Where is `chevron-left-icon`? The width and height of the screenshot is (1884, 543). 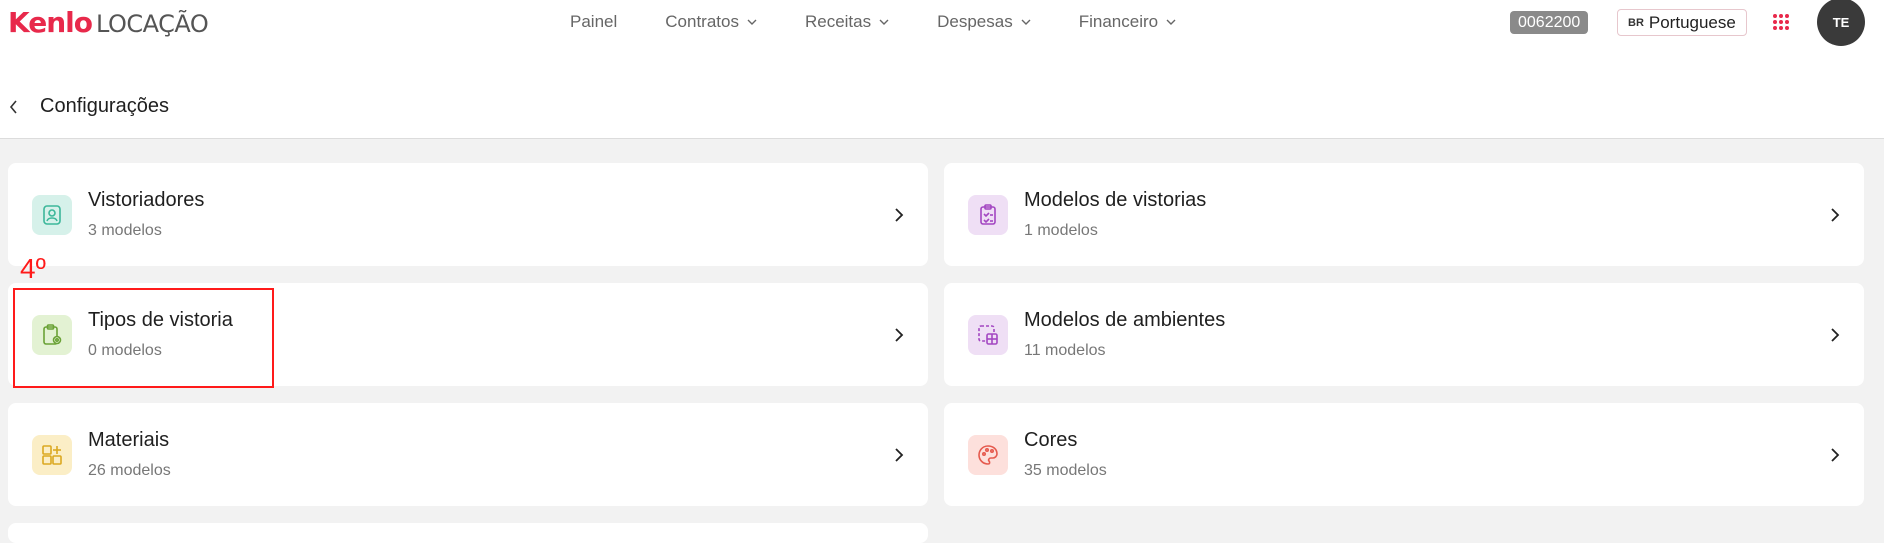 chevron-left-icon is located at coordinates (14, 107).